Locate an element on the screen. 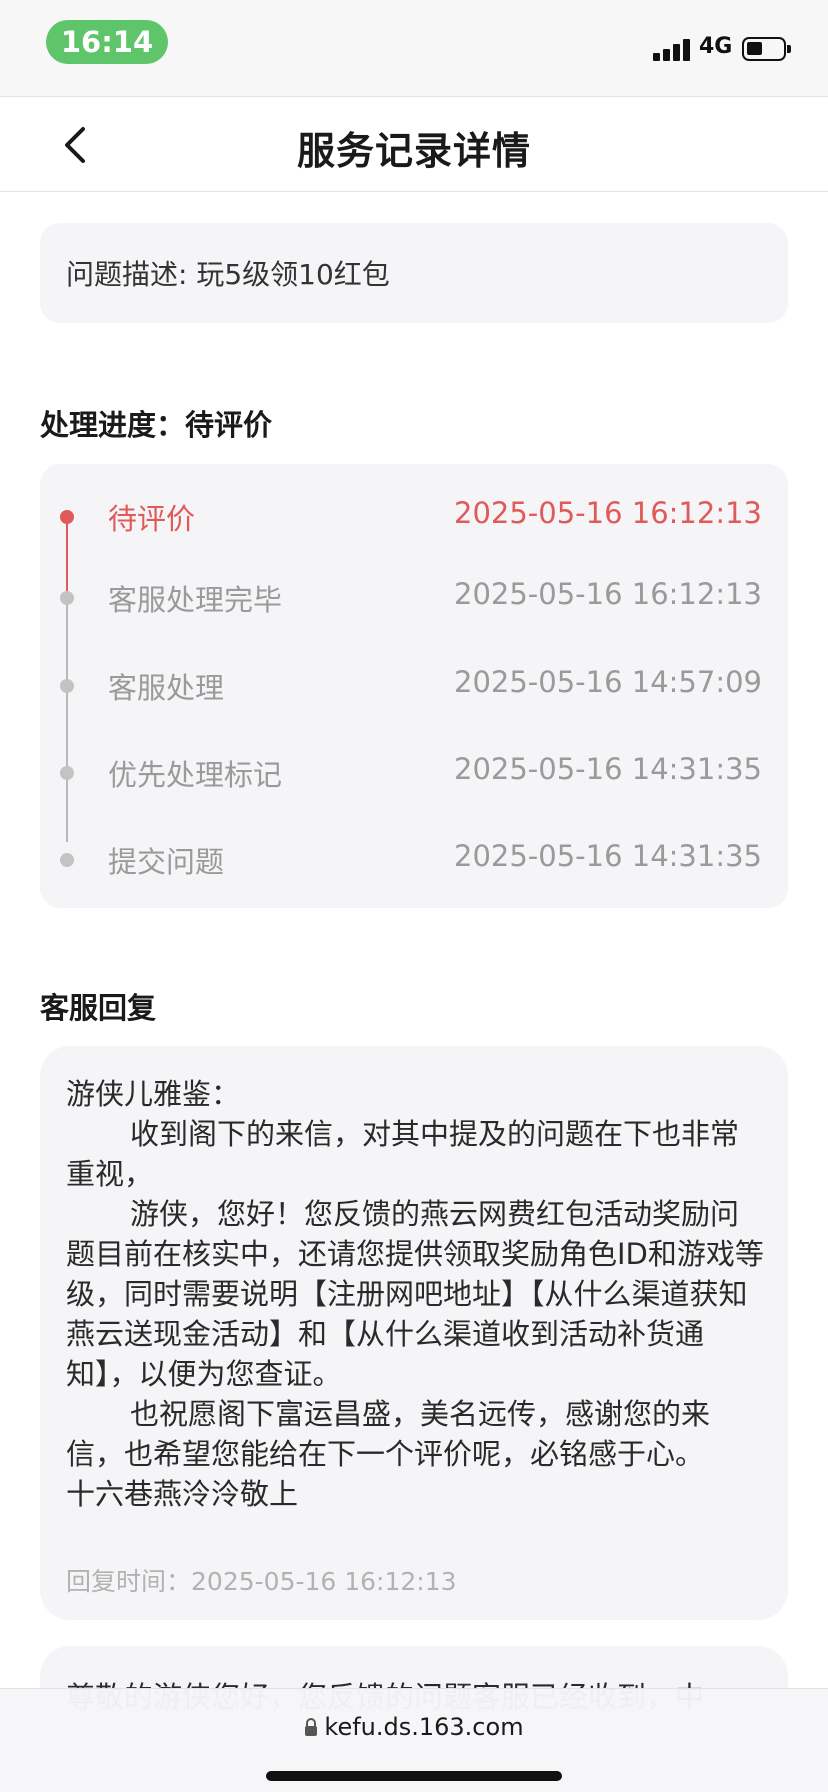  network-label: 4G is located at coordinates (716, 46).